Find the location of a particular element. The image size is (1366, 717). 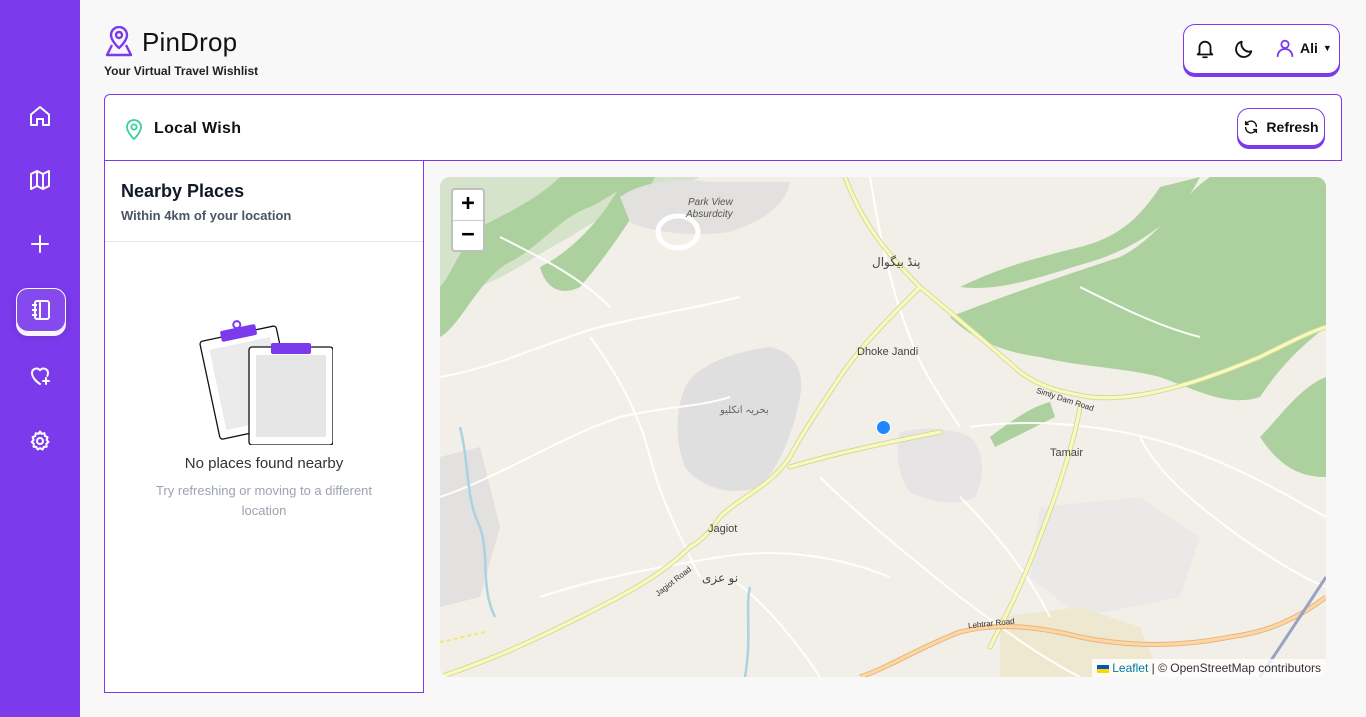

sidebar-item-wishlist is located at coordinates (40, 376).